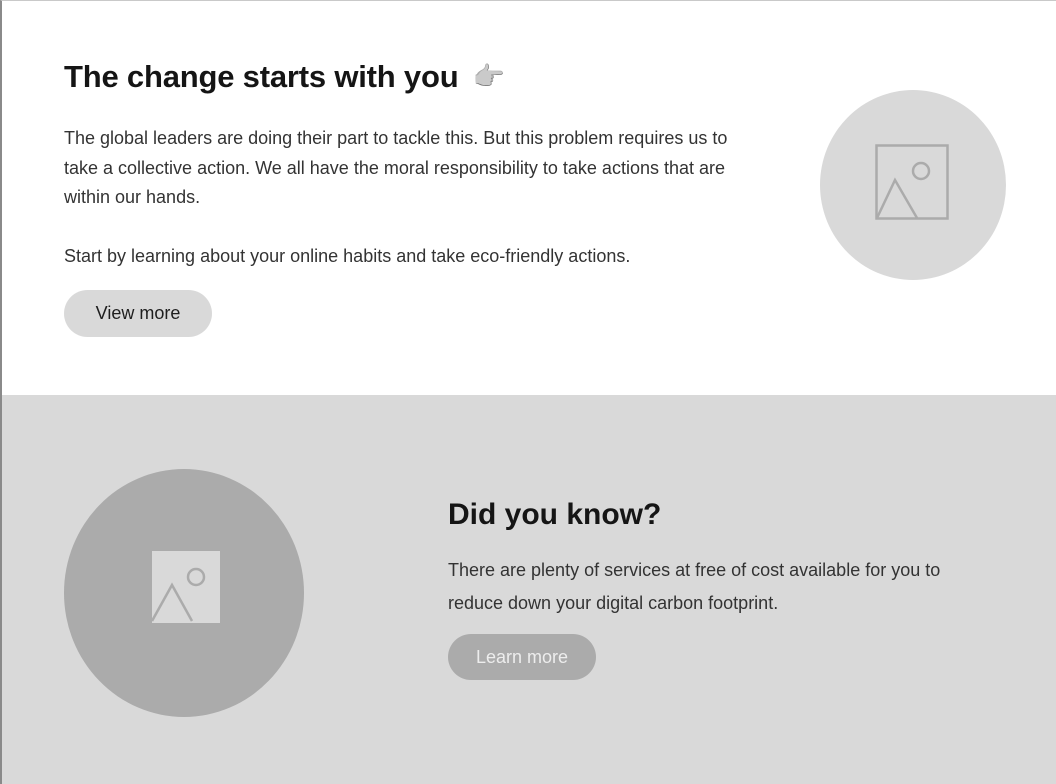  I want to click on section-title: The change starts with you 👉, so click(284, 77).